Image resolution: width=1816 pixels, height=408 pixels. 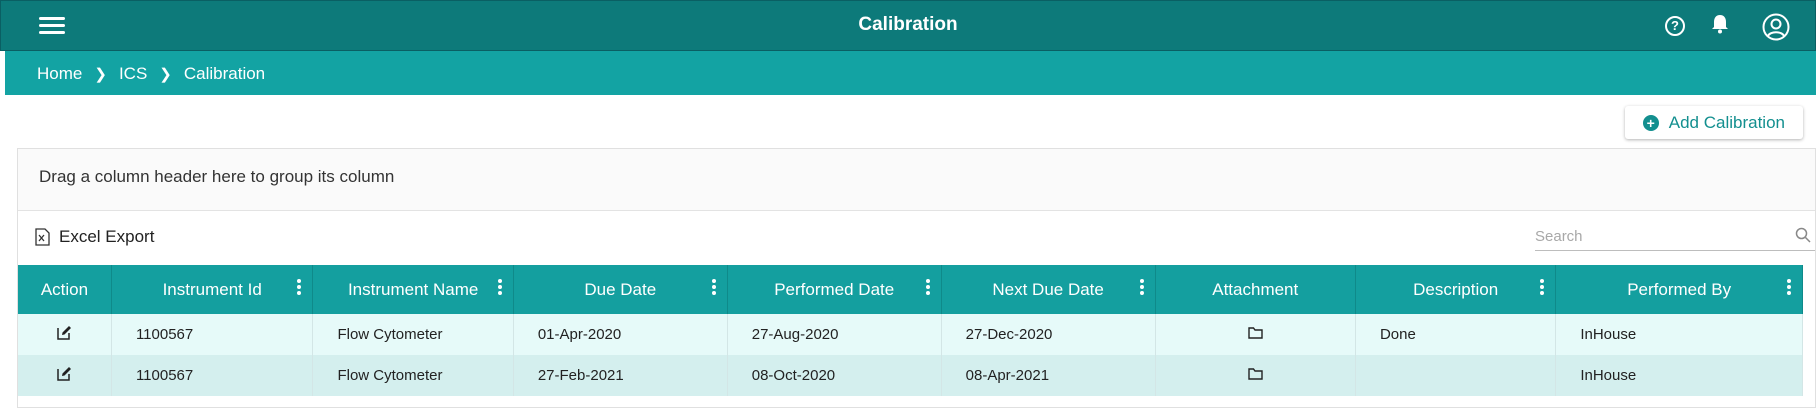 I want to click on column-header-instrument-id: Instrument Id, so click(x=212, y=289).